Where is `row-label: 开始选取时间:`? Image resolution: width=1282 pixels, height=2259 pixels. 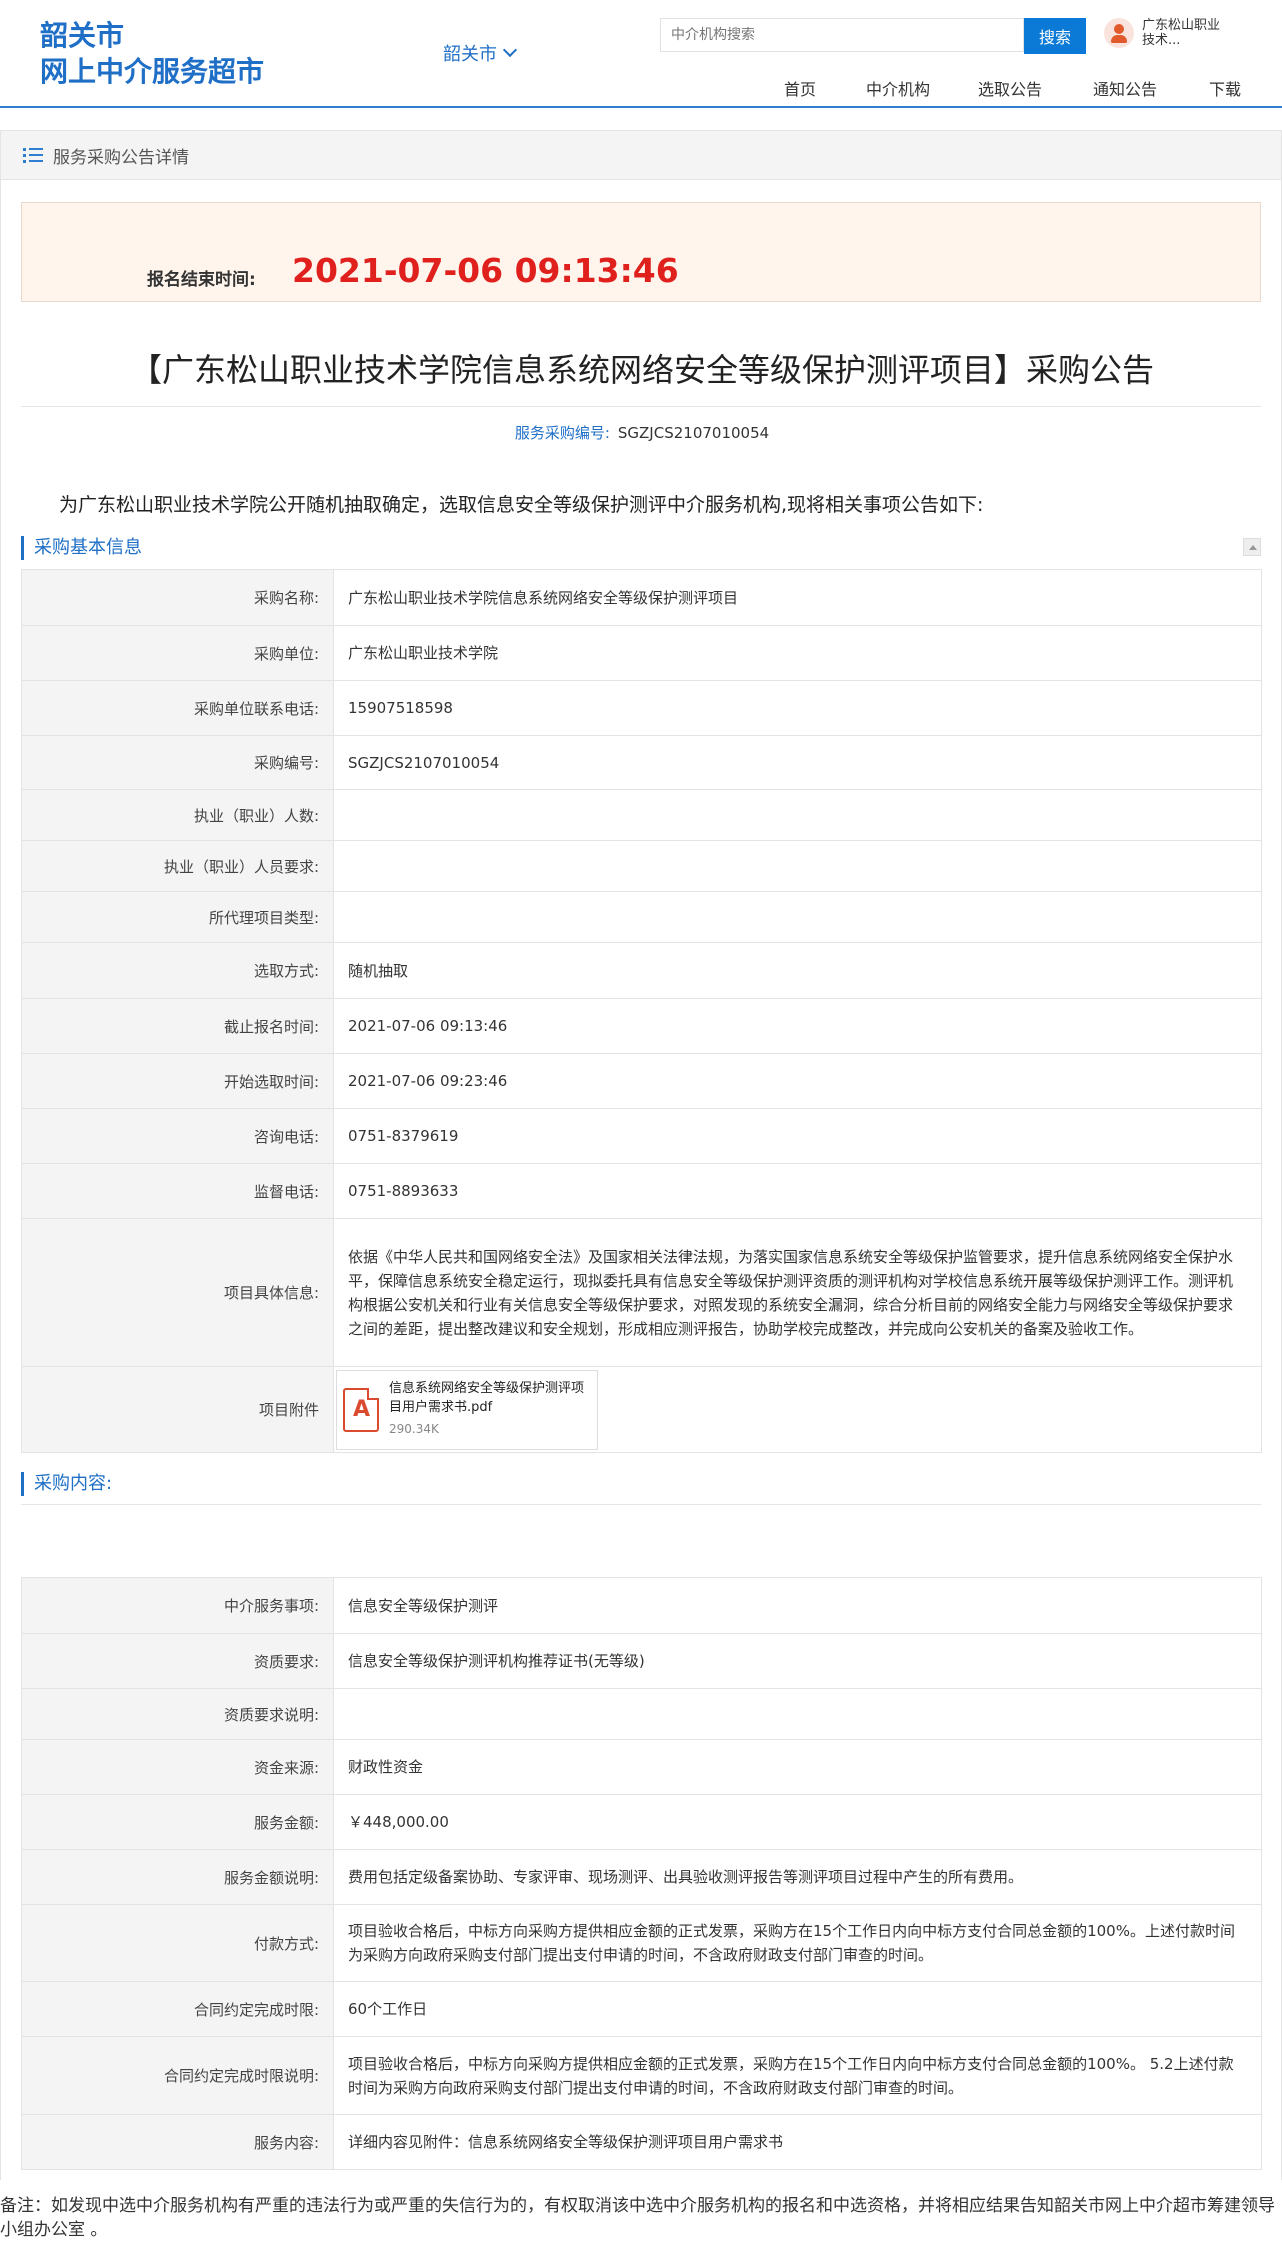 row-label: 开始选取时间: is located at coordinates (177, 1081).